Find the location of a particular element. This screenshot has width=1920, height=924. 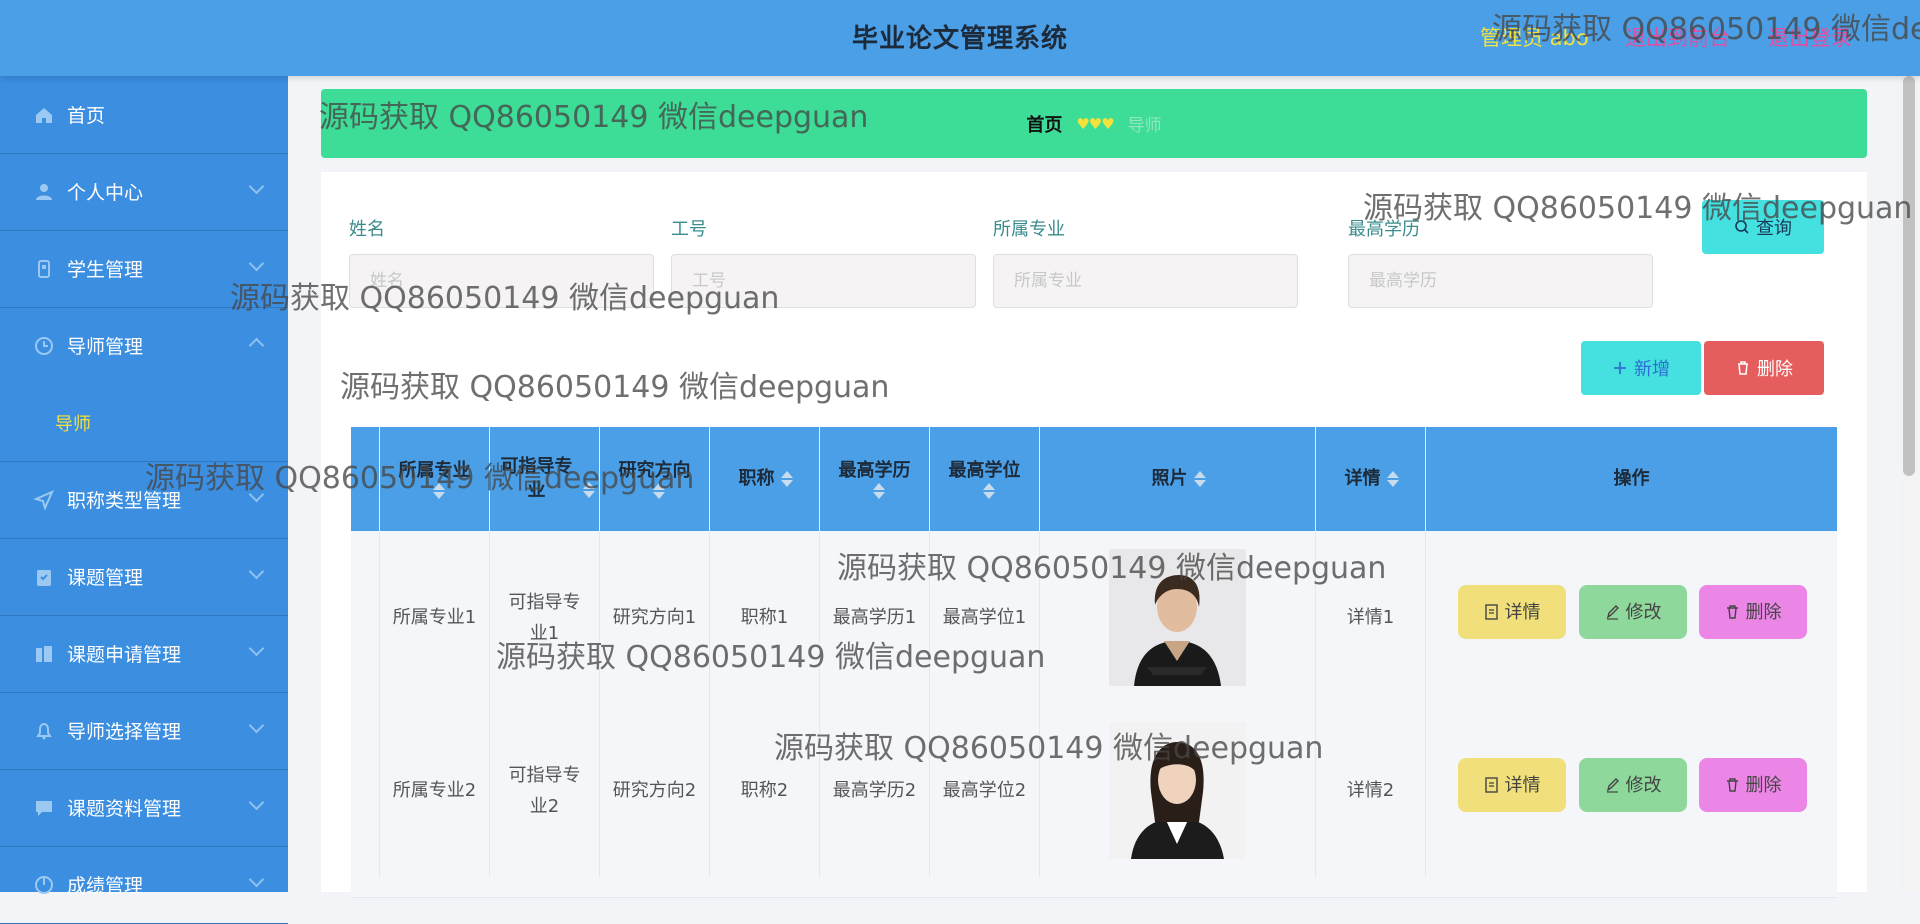

degree-input is located at coordinates (1500, 281).